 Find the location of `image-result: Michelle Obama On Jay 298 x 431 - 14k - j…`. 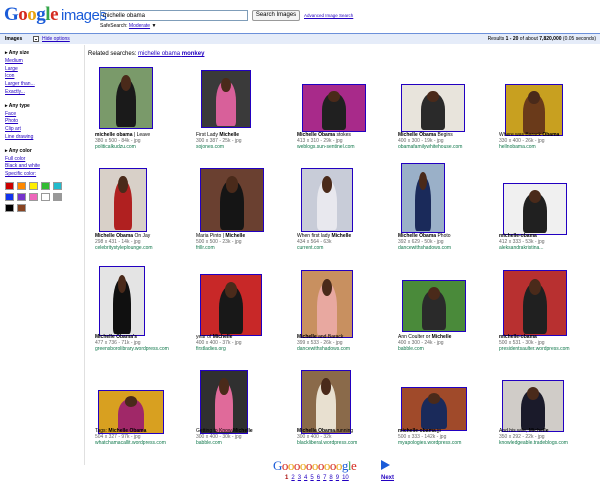

image-result: Michelle Obama On Jay 298 x 431 - 14k - j… is located at coordinates (145, 213).